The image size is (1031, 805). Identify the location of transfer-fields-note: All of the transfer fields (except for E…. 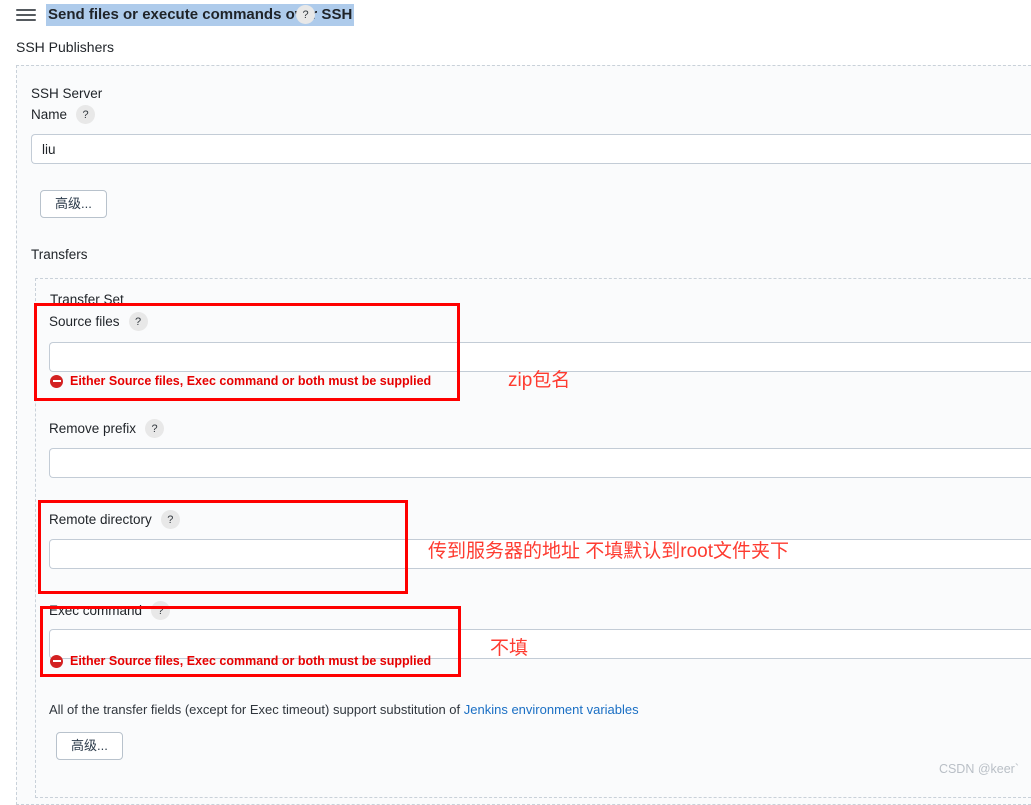
(344, 709).